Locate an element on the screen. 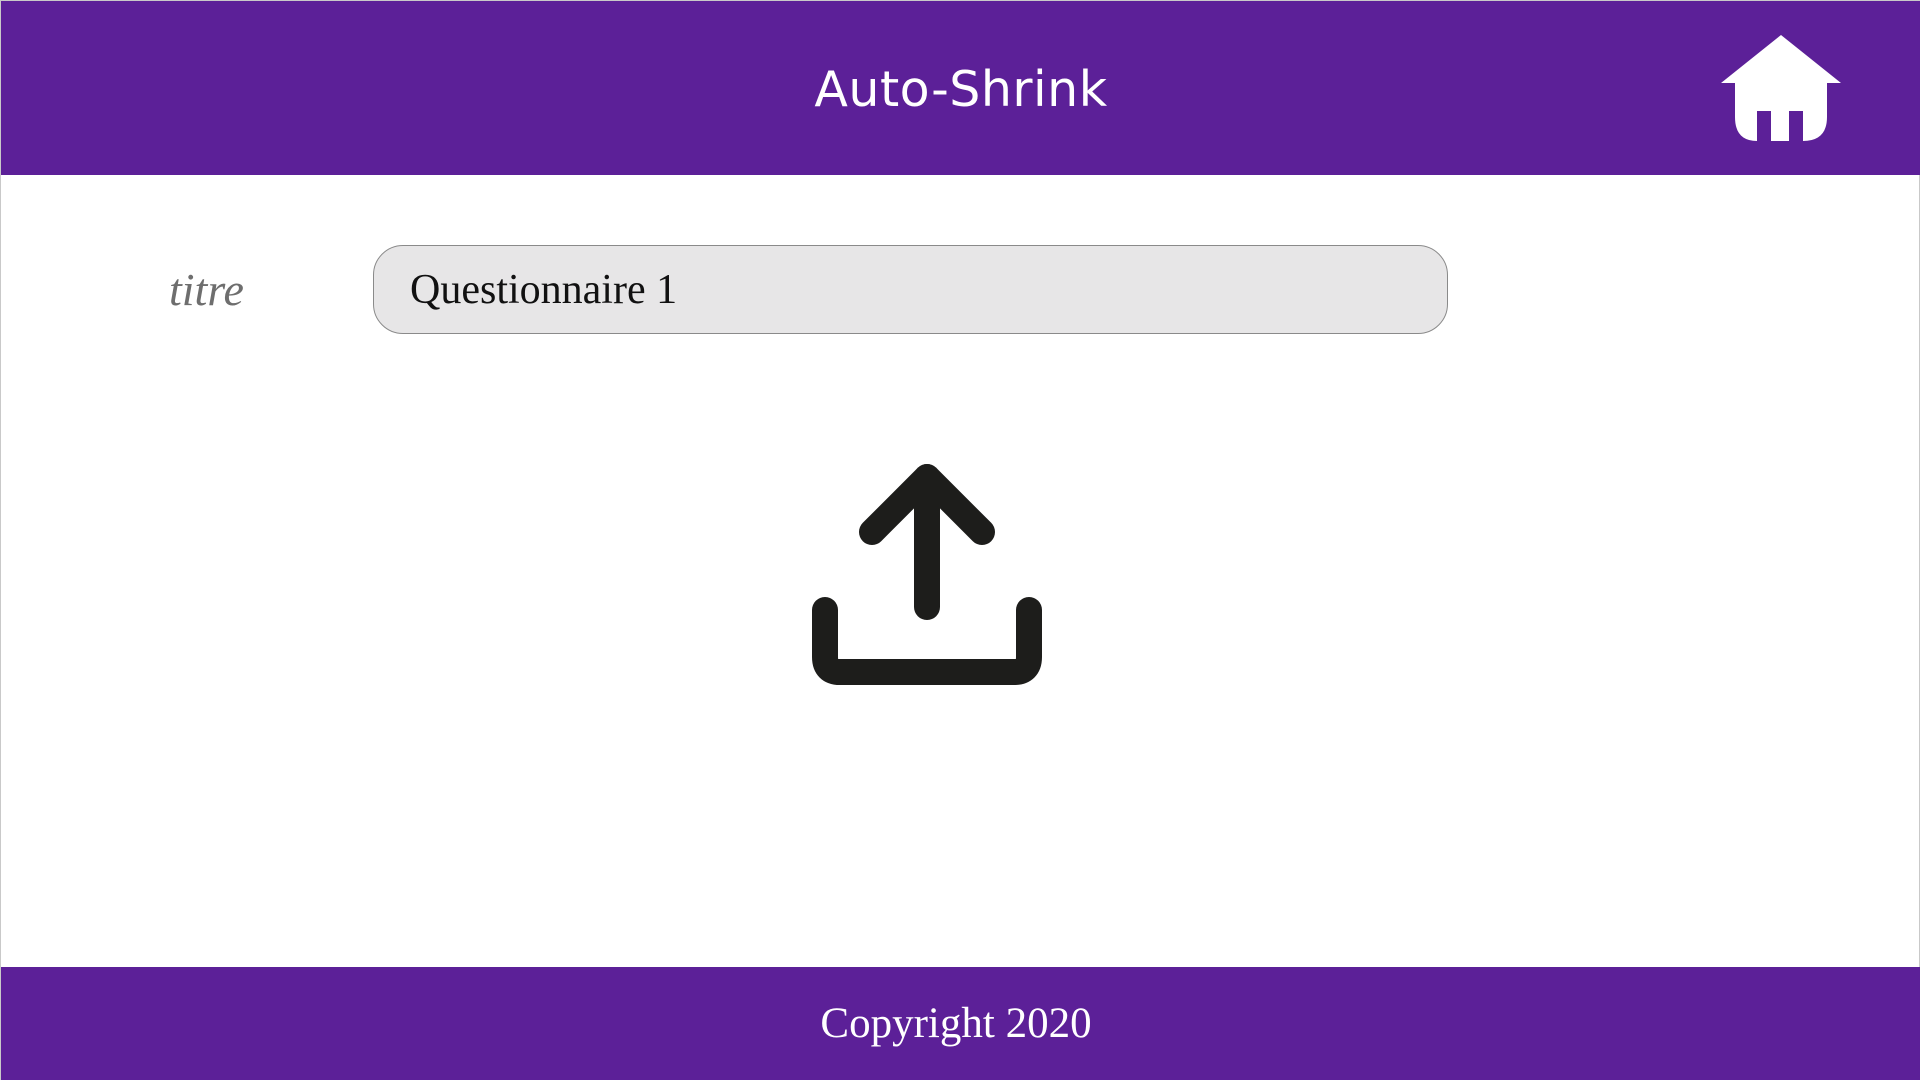  upload-button is located at coordinates (927, 576).